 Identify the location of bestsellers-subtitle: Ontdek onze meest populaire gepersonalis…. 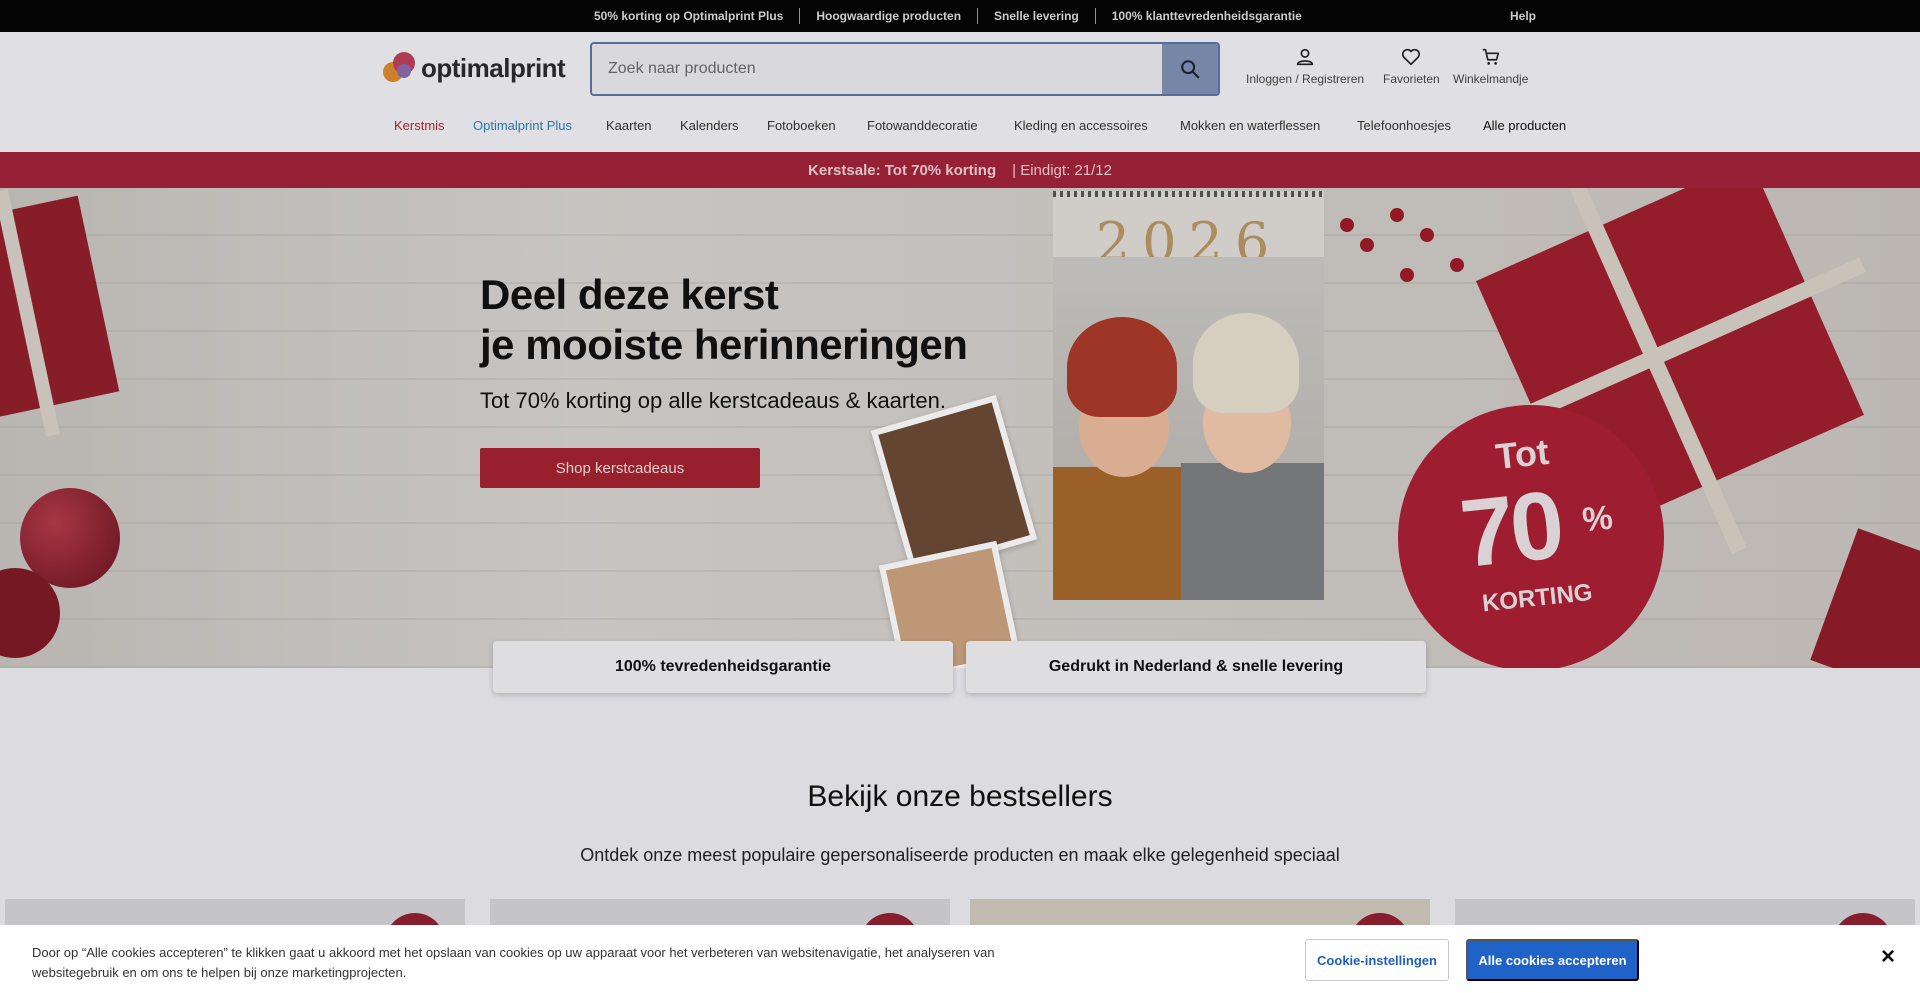
(960, 855).